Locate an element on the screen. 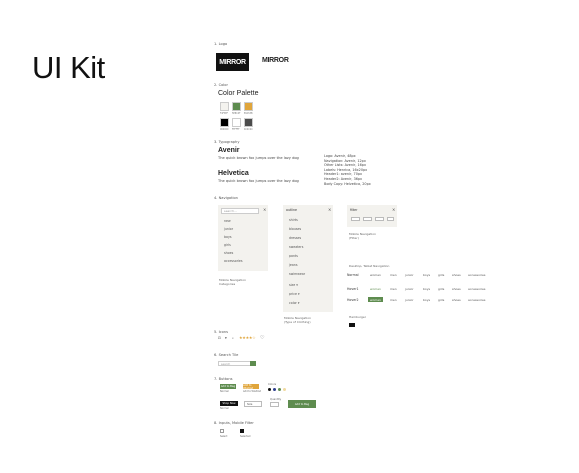 The image size is (579, 473). nav-item: junior is located at coordinates (228, 229).